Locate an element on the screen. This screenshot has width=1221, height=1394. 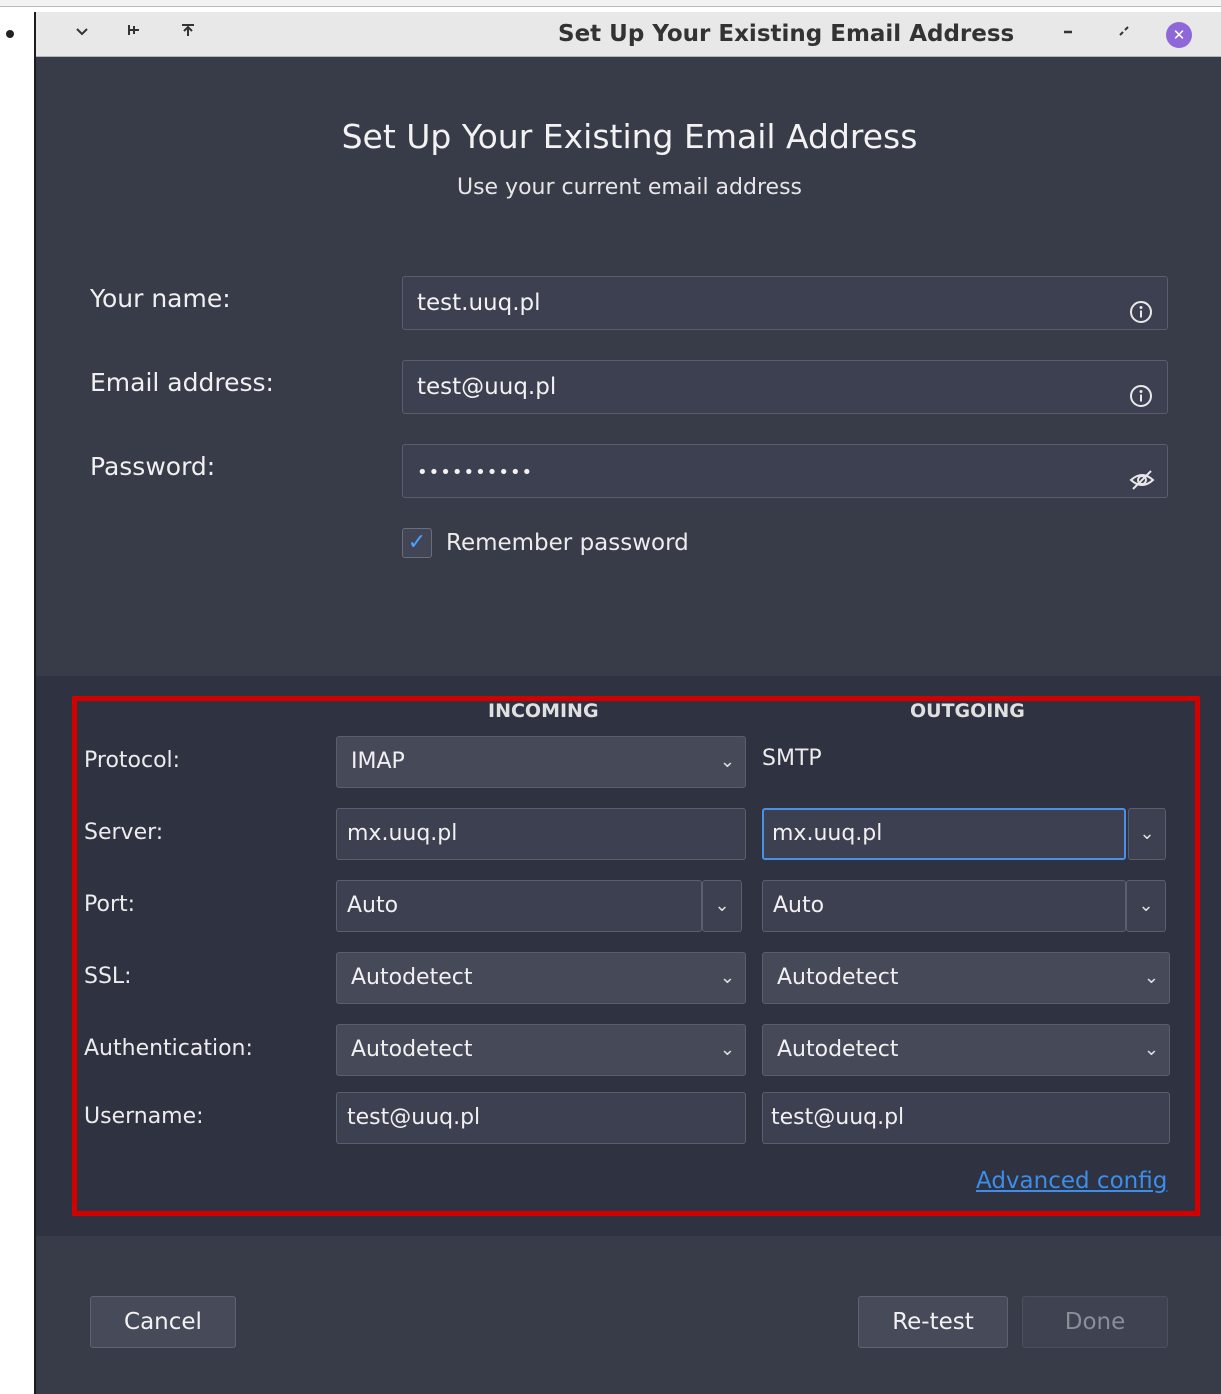
incoming-username-value: test@uuq.pl is located at coordinates (414, 1117).